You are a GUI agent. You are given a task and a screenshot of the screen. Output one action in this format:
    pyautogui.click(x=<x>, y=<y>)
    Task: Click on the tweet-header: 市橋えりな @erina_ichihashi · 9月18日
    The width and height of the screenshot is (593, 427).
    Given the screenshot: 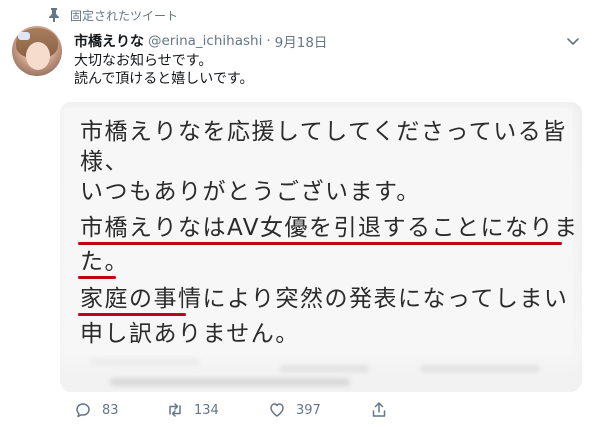 What is the action you would take?
    pyautogui.click(x=200, y=41)
    